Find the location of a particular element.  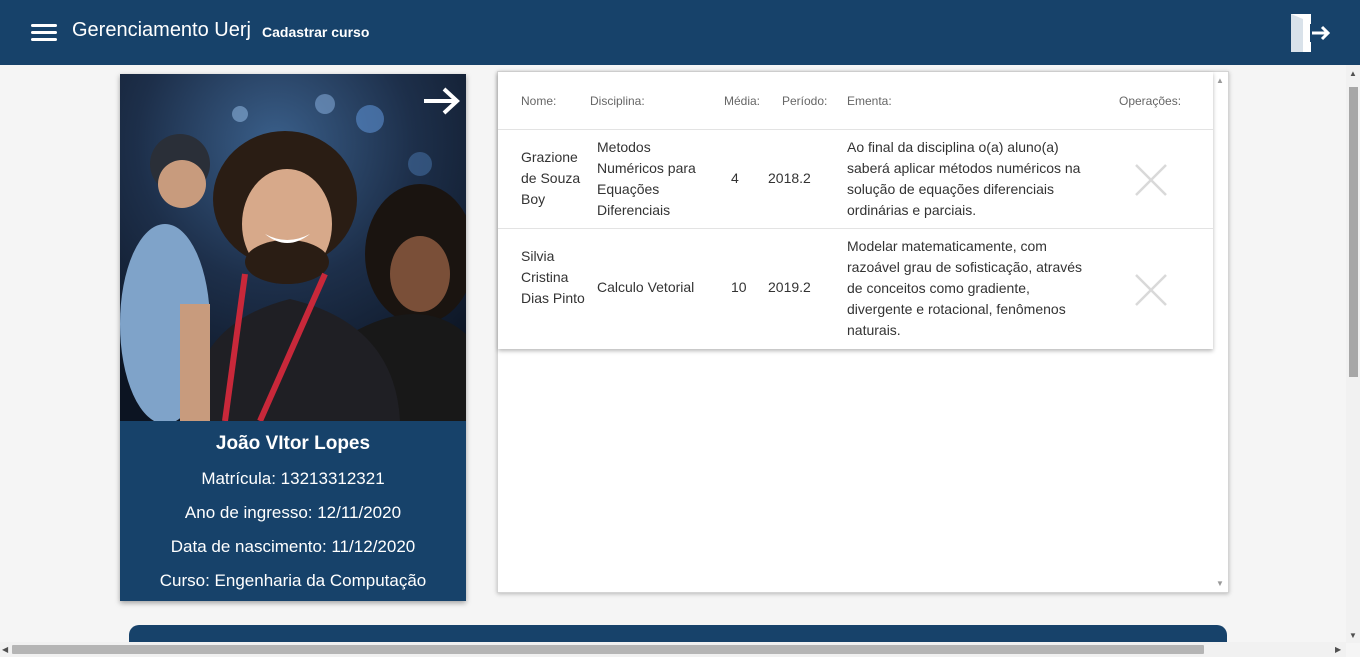

header-disciplina: Disciplina: is located at coordinates (617, 101).